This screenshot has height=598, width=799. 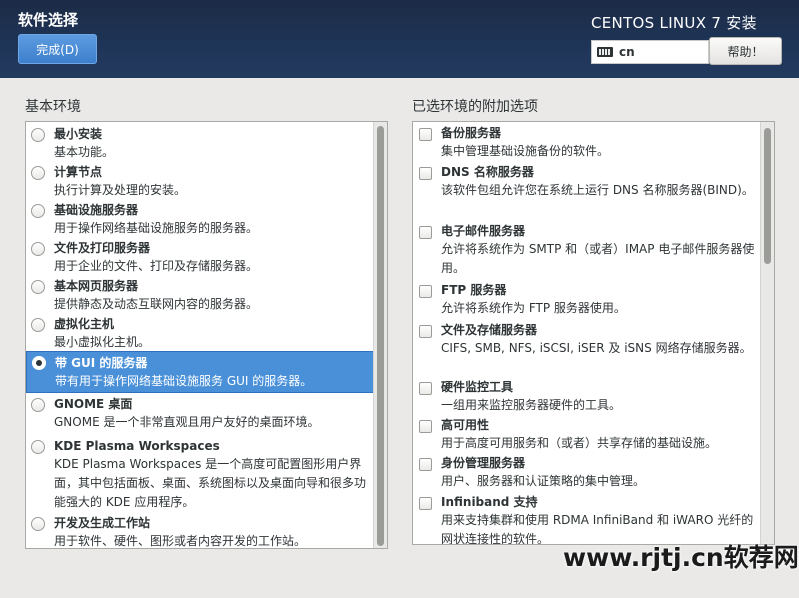 I want to click on env-option: 虚拟化主机最小虚拟化主机。, so click(x=200, y=332).